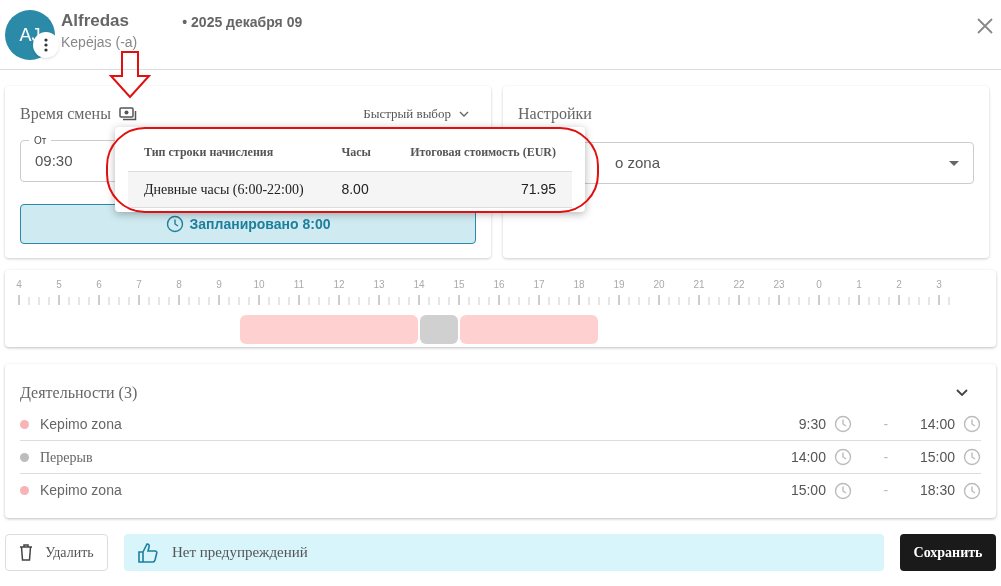 The height and width of the screenshot is (586, 1001). What do you see at coordinates (19, 284) in the screenshot?
I see `hour-label: 4` at bounding box center [19, 284].